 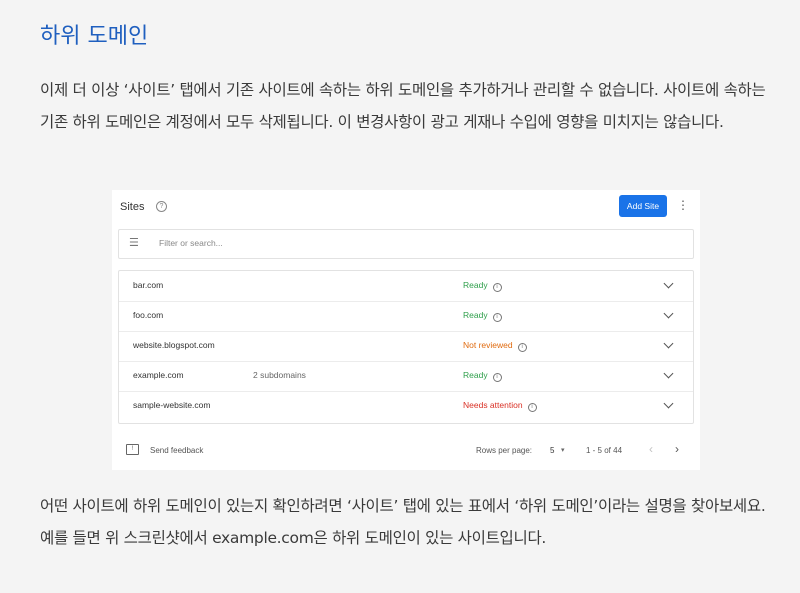 What do you see at coordinates (279, 375) in the screenshot?
I see `subdomain-count: 2 subdomains` at bounding box center [279, 375].